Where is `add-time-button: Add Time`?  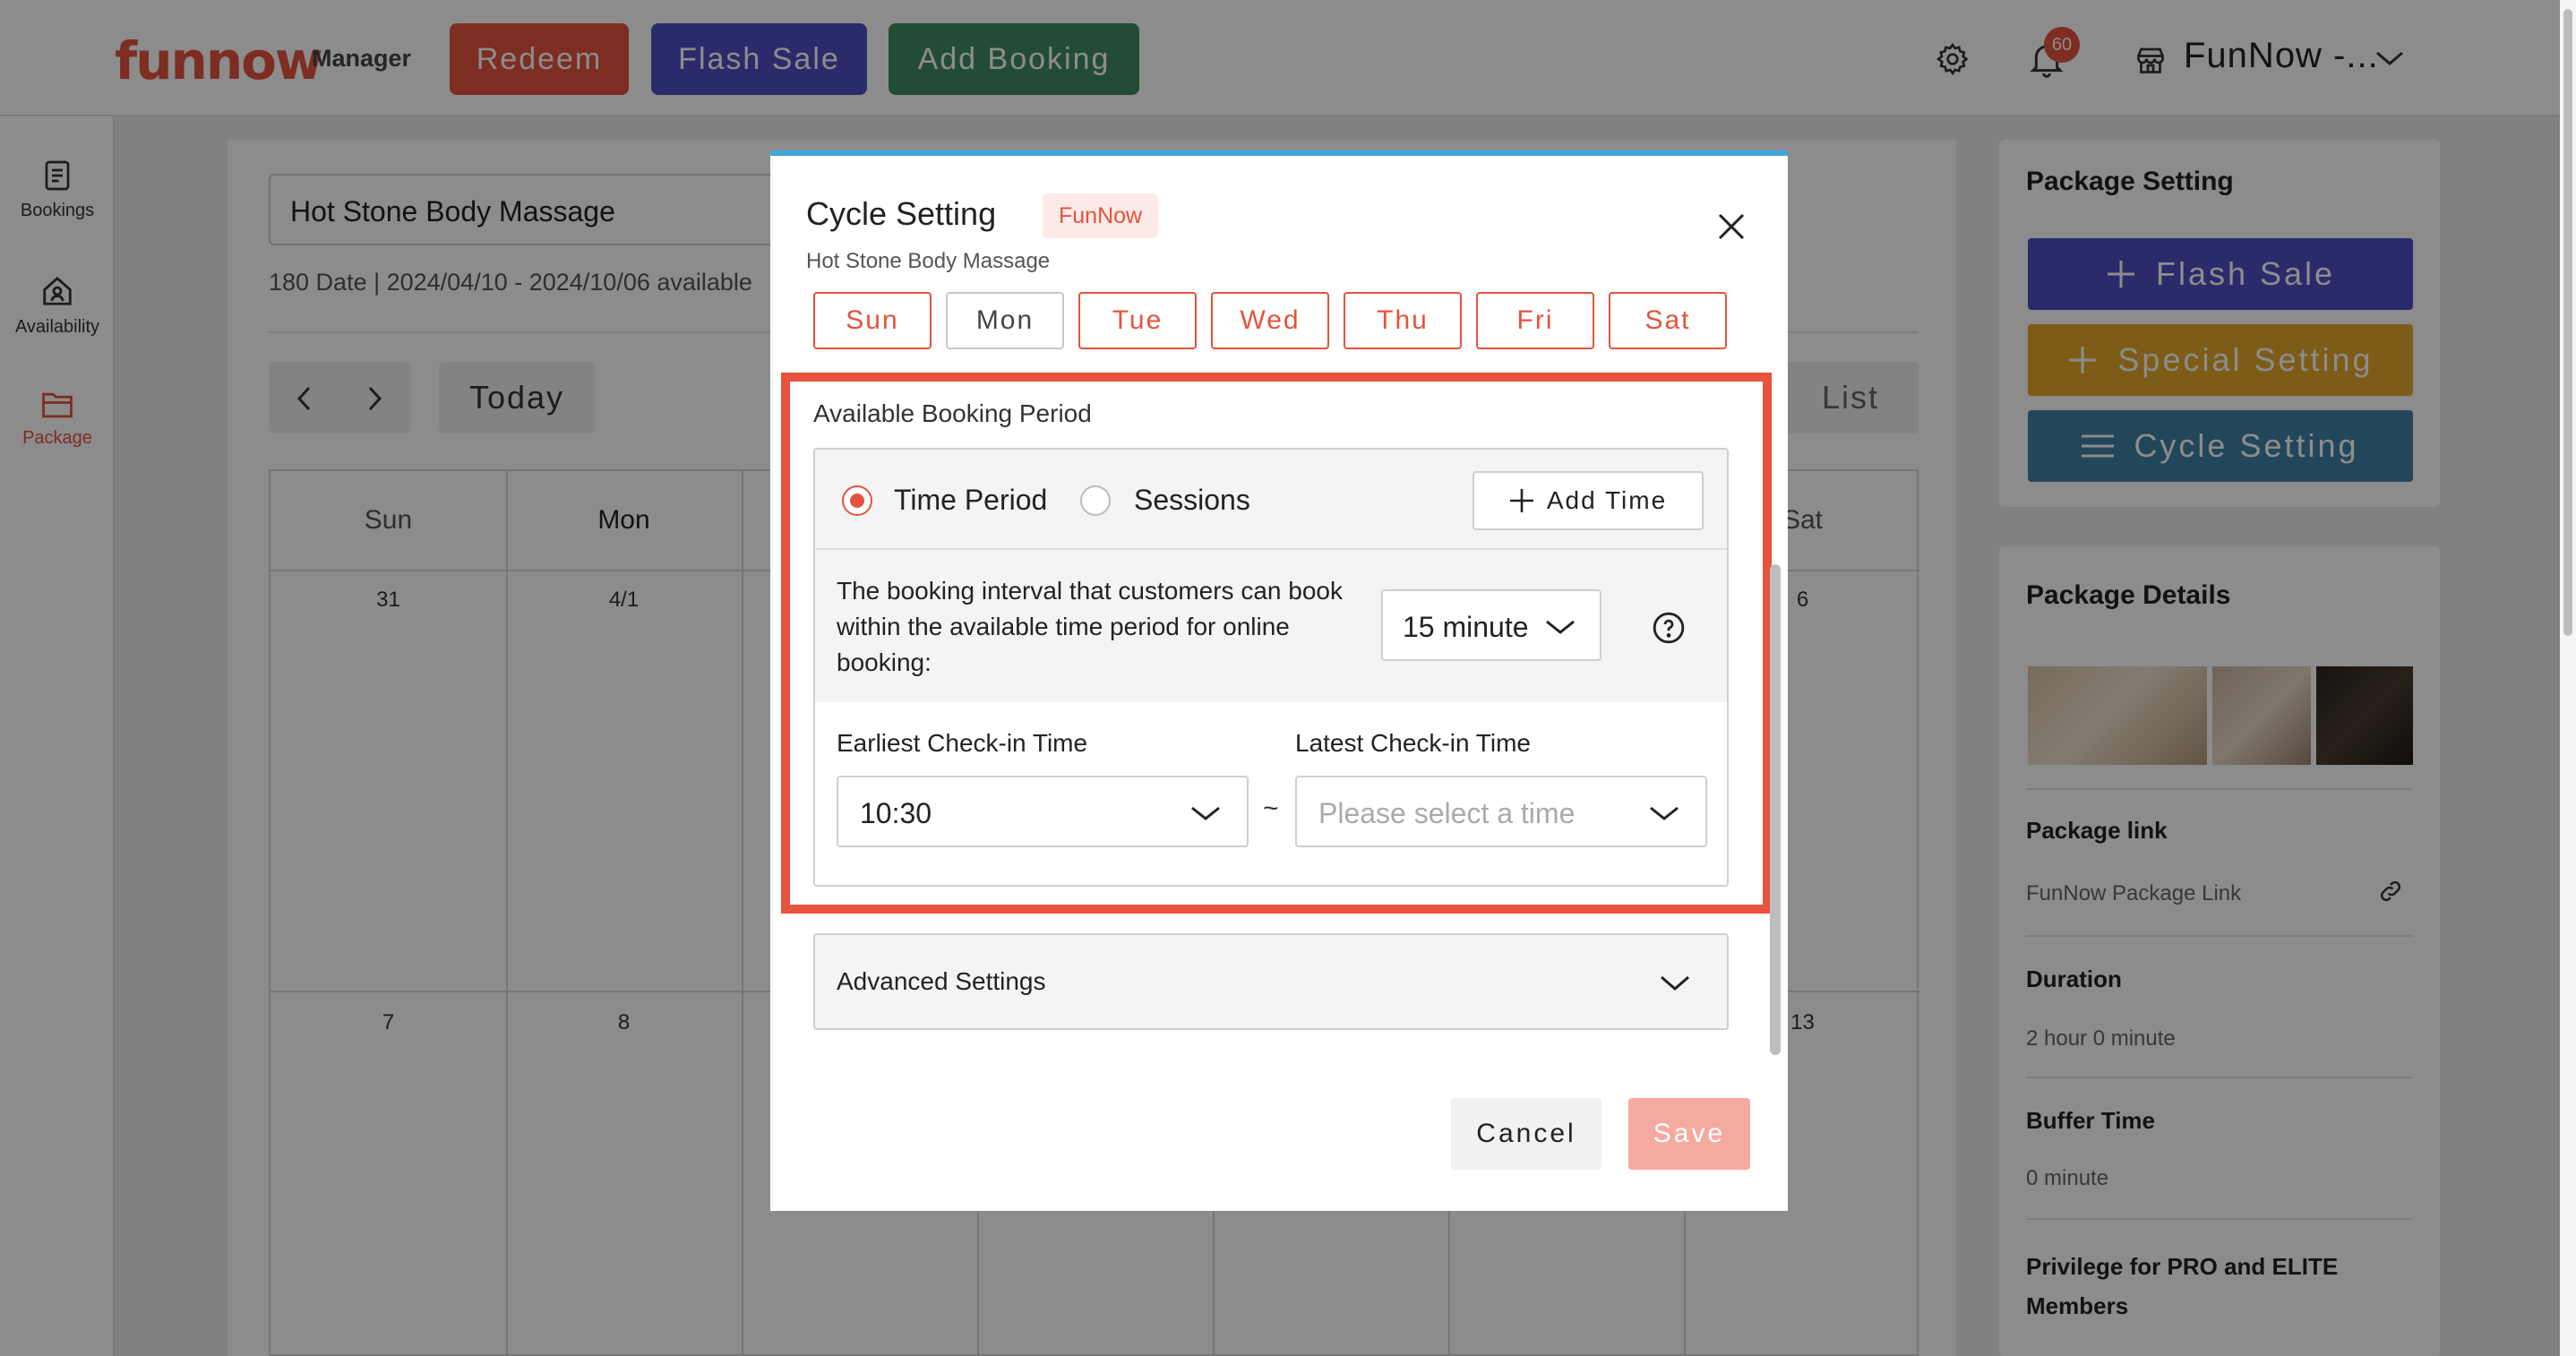
add-time-button: Add Time is located at coordinates (1588, 500).